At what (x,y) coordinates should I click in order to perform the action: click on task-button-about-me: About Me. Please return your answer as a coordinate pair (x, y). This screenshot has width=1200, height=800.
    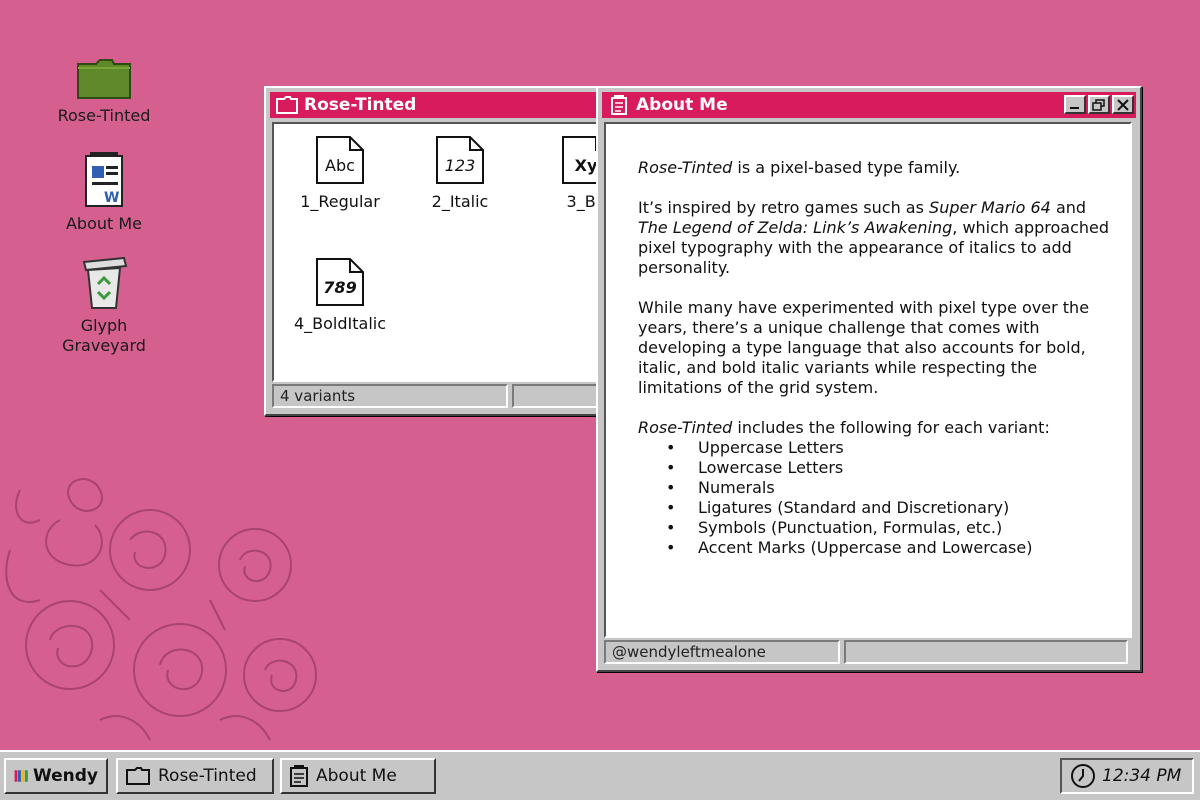
    Looking at the image, I should click on (358, 776).